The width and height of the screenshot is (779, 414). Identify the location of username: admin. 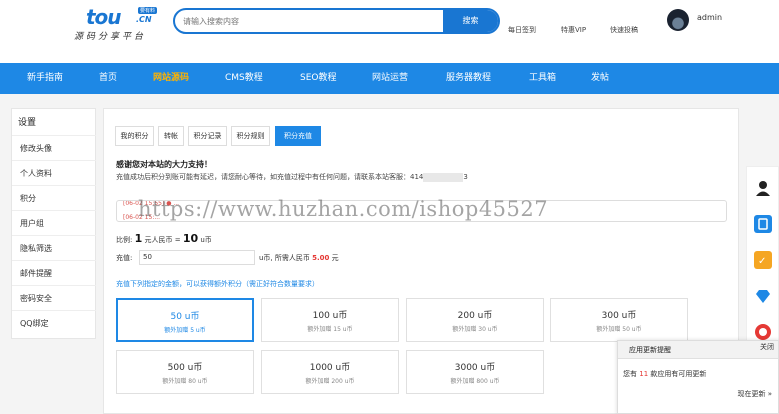
(709, 17).